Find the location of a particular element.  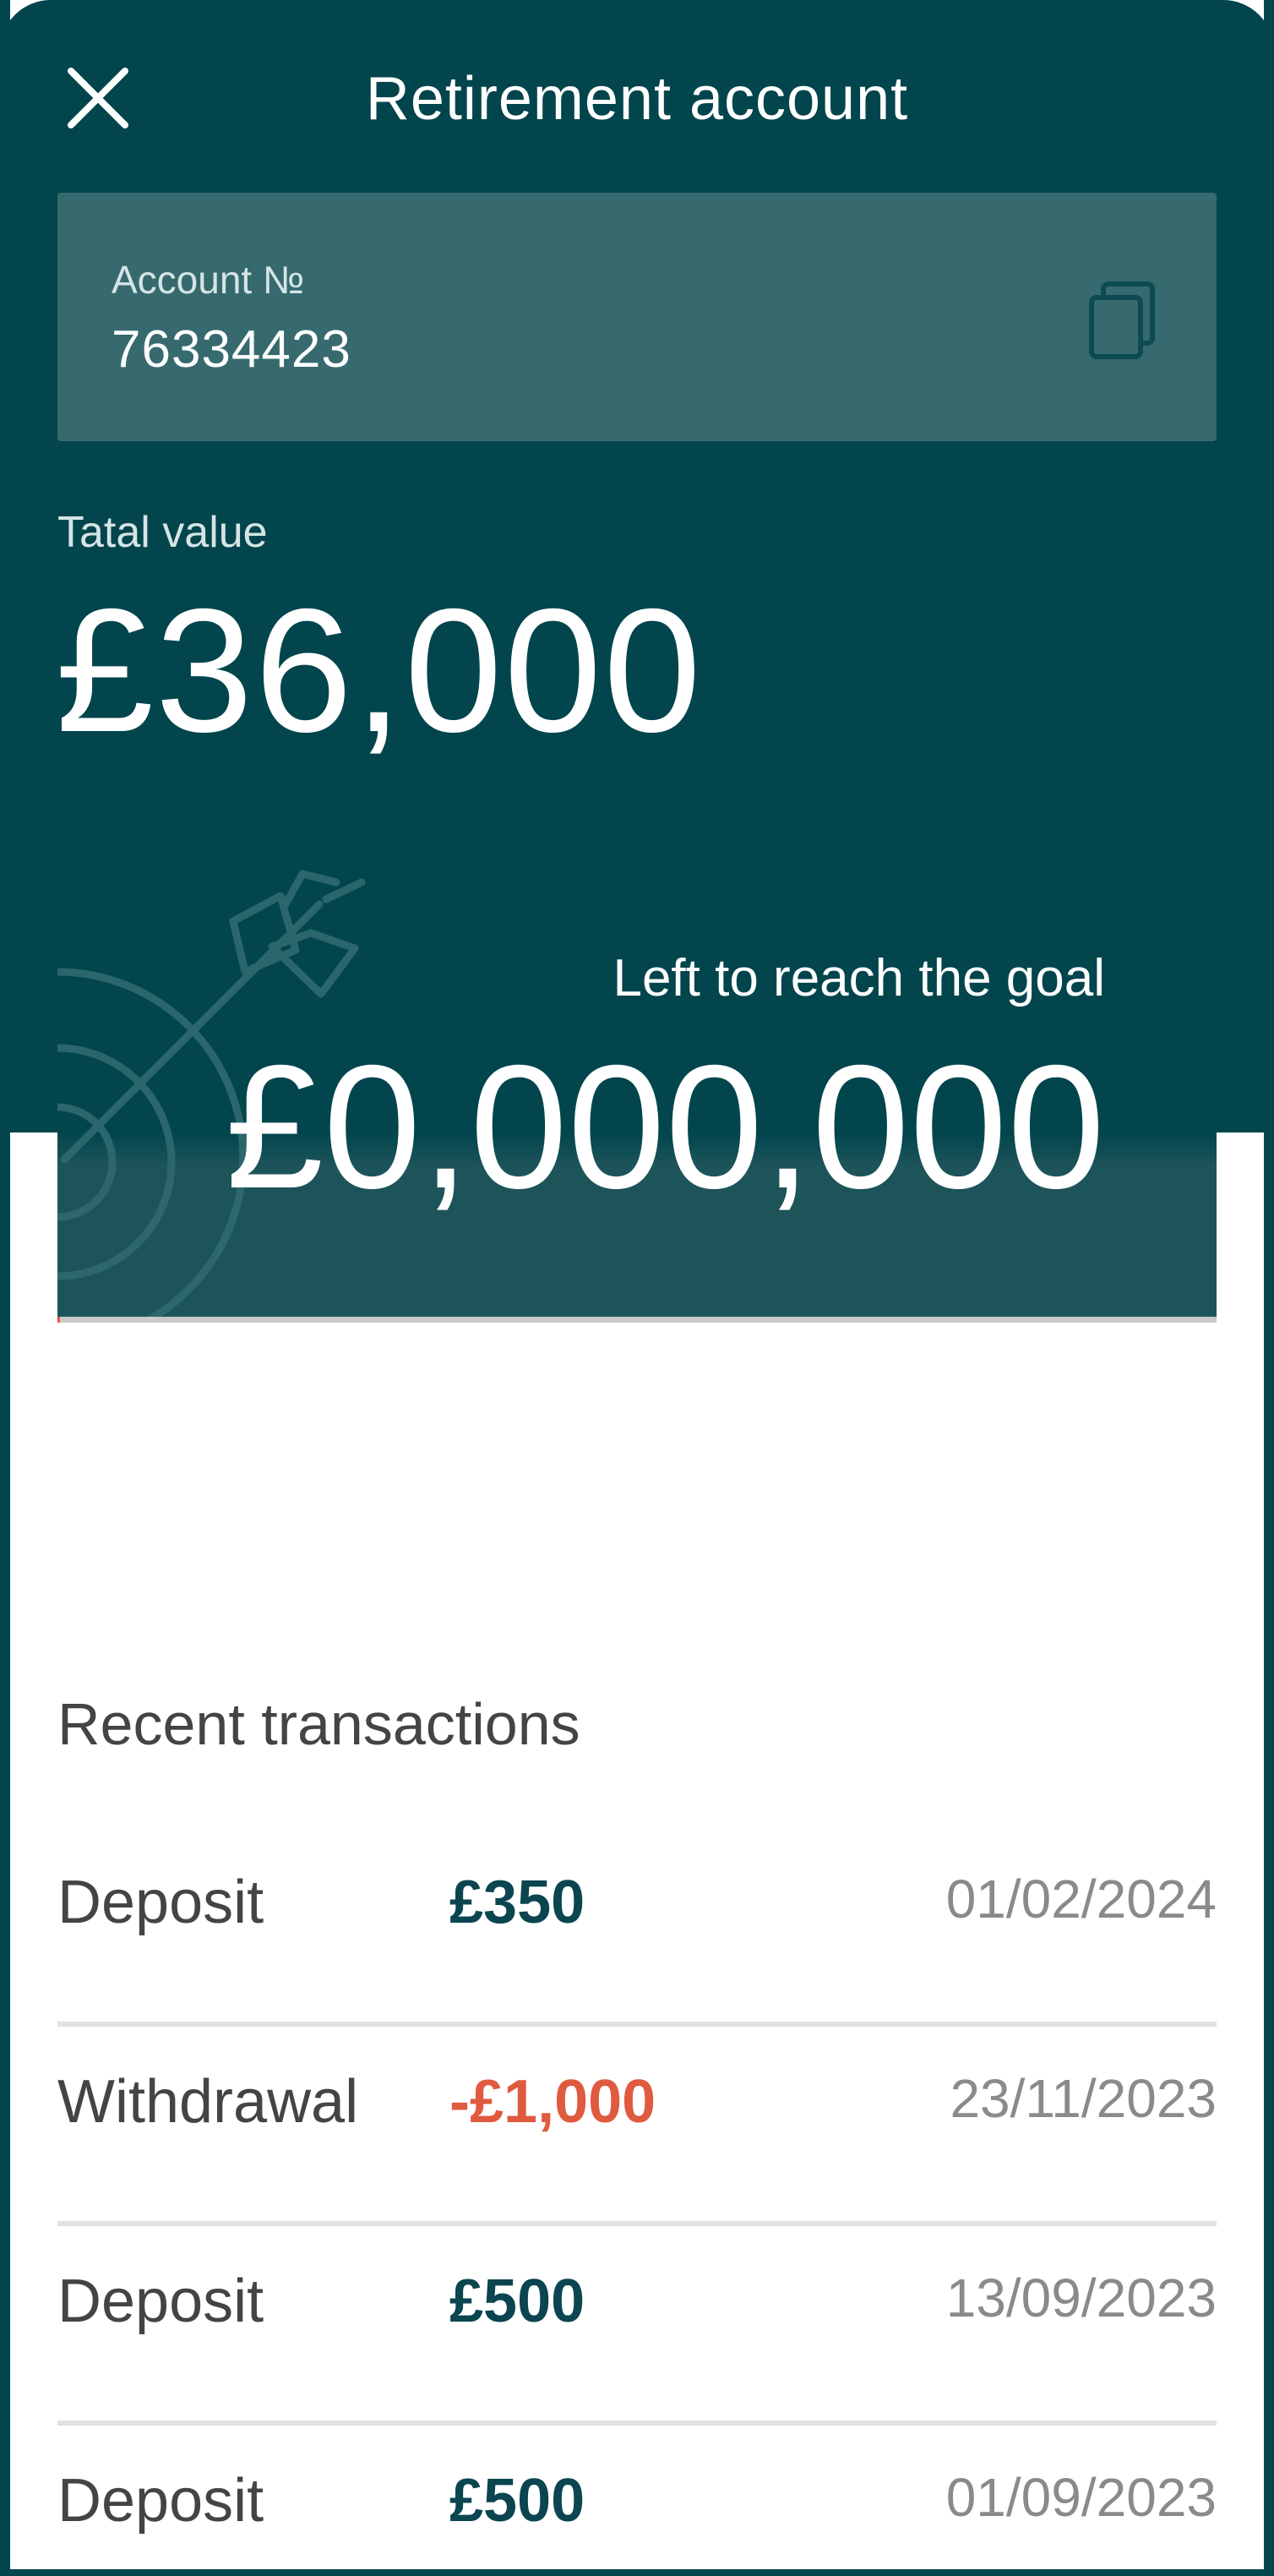

account-number-label: Account № is located at coordinates (208, 280).